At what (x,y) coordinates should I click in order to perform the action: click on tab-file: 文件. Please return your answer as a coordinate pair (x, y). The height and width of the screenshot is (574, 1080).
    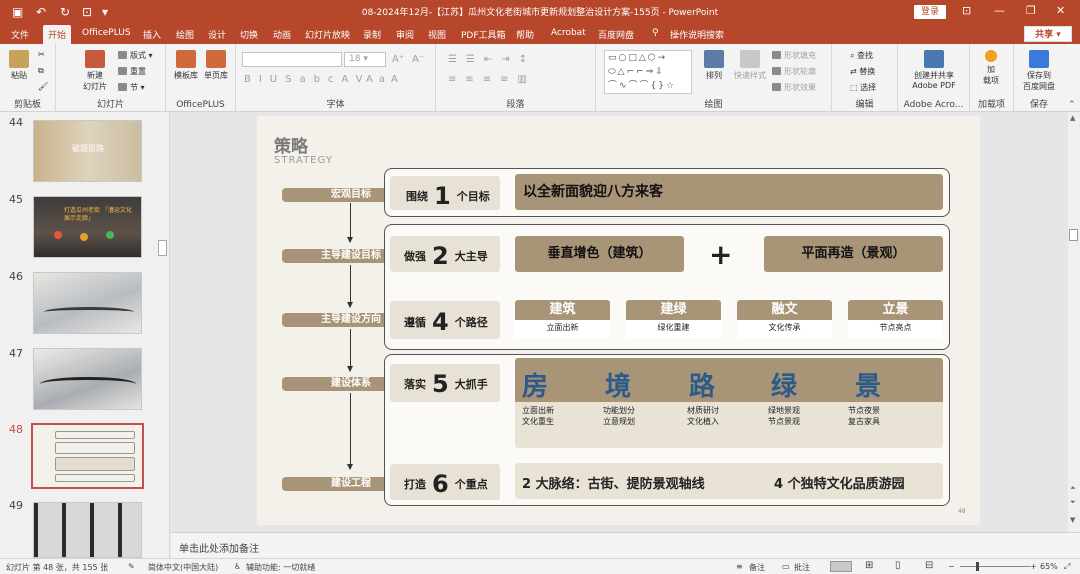
    Looking at the image, I should click on (20, 34).